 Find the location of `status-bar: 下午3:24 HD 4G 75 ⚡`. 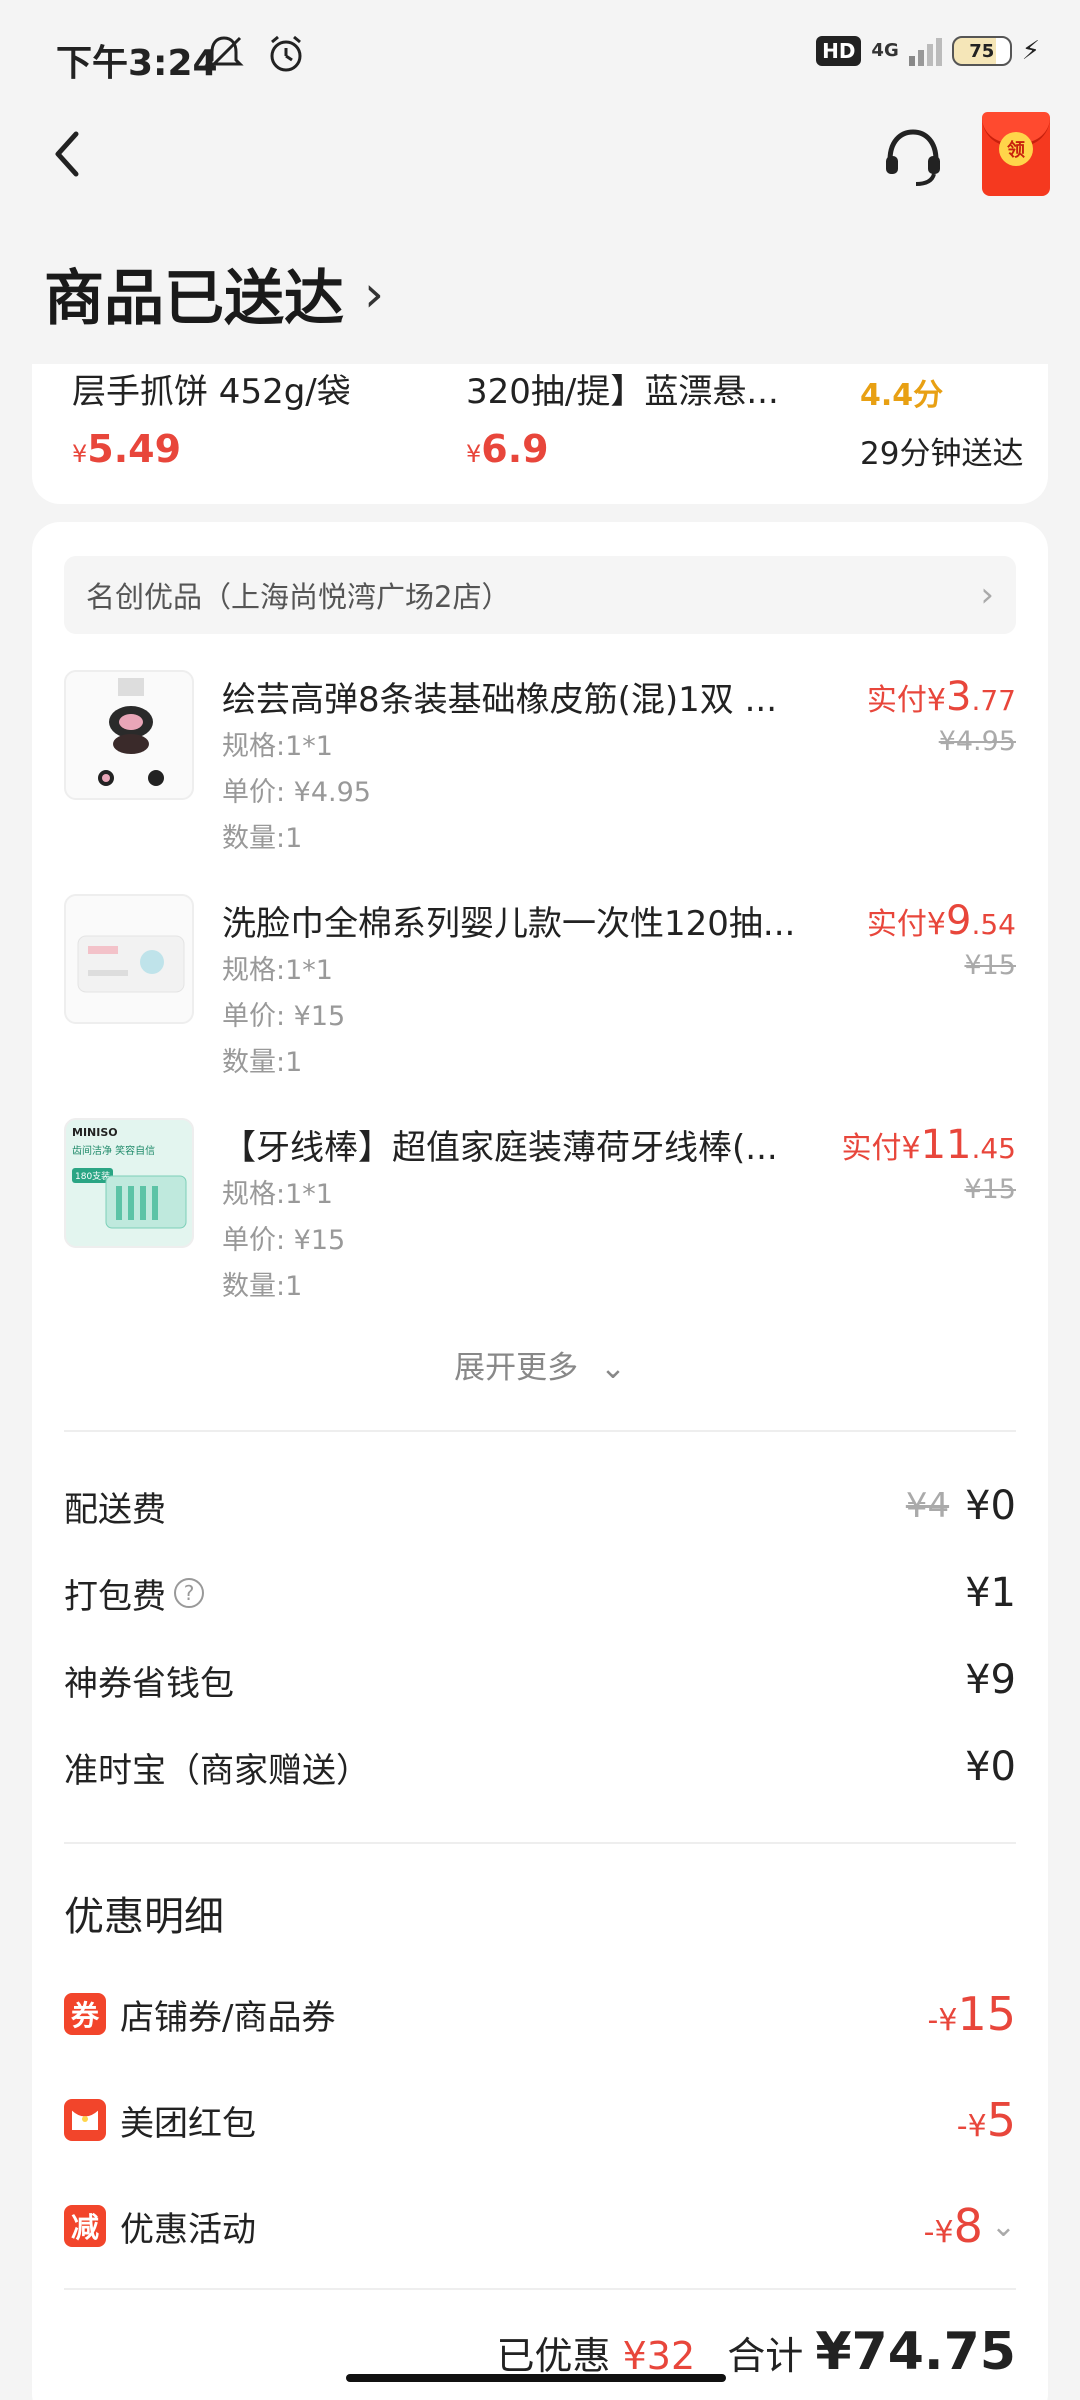

status-bar: 下午3:24 HD 4G 75 ⚡ is located at coordinates (540, 55).